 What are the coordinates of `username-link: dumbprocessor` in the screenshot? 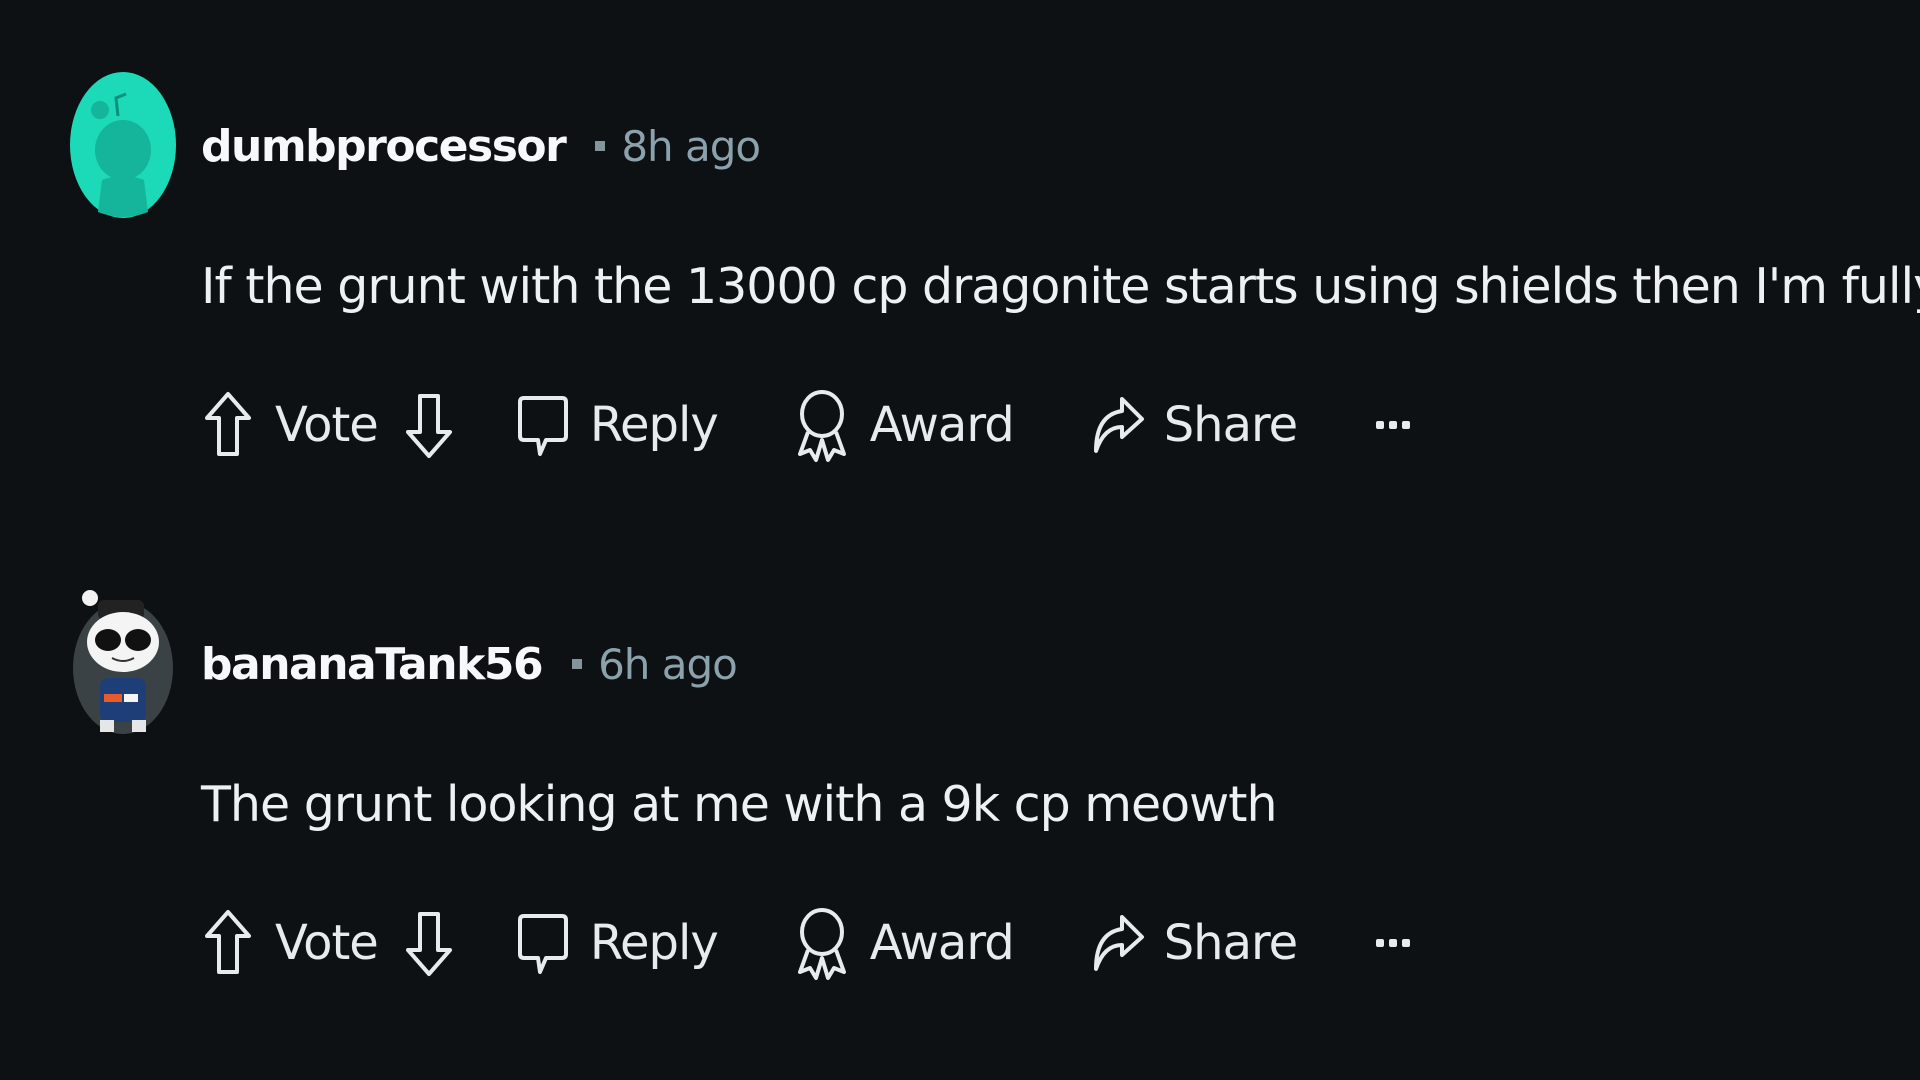 It's located at (384, 146).